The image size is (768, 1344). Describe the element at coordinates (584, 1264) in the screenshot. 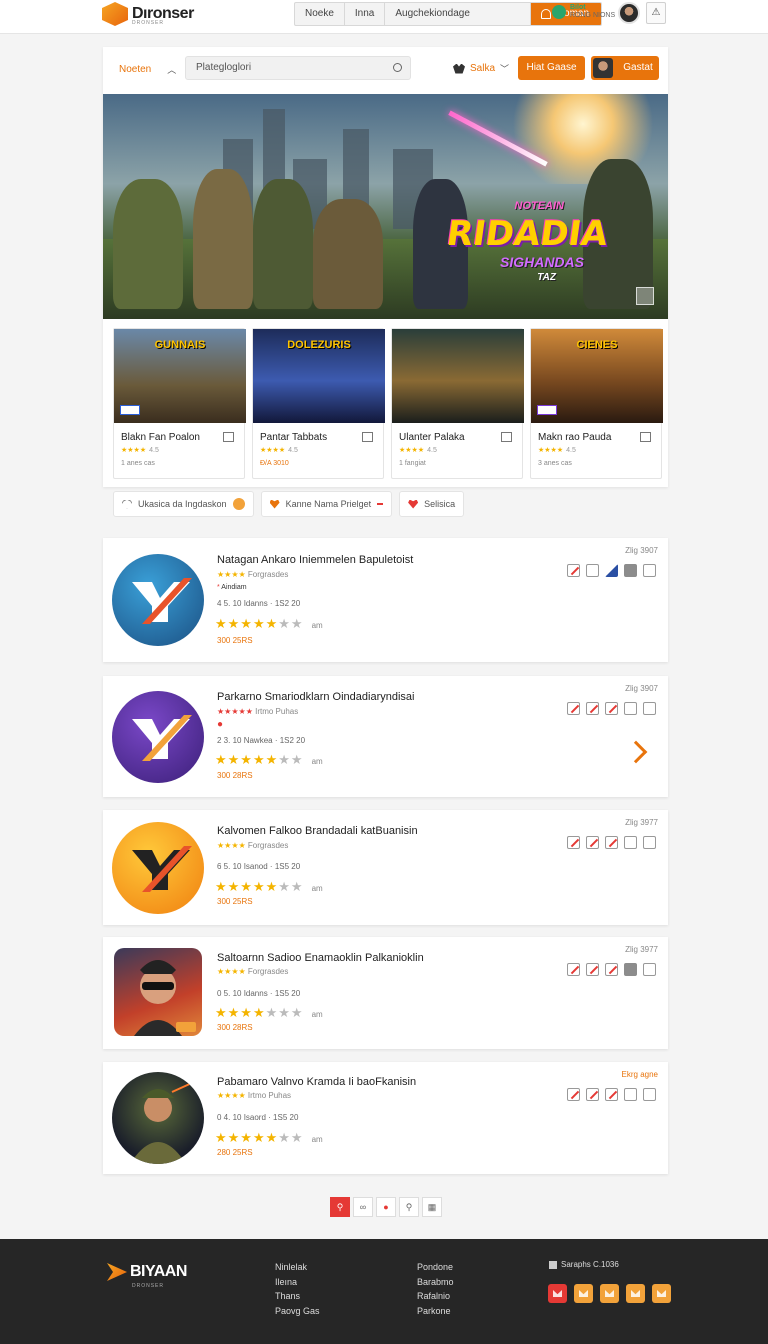

I see `footer-contact: Saraphs C.1036` at that location.